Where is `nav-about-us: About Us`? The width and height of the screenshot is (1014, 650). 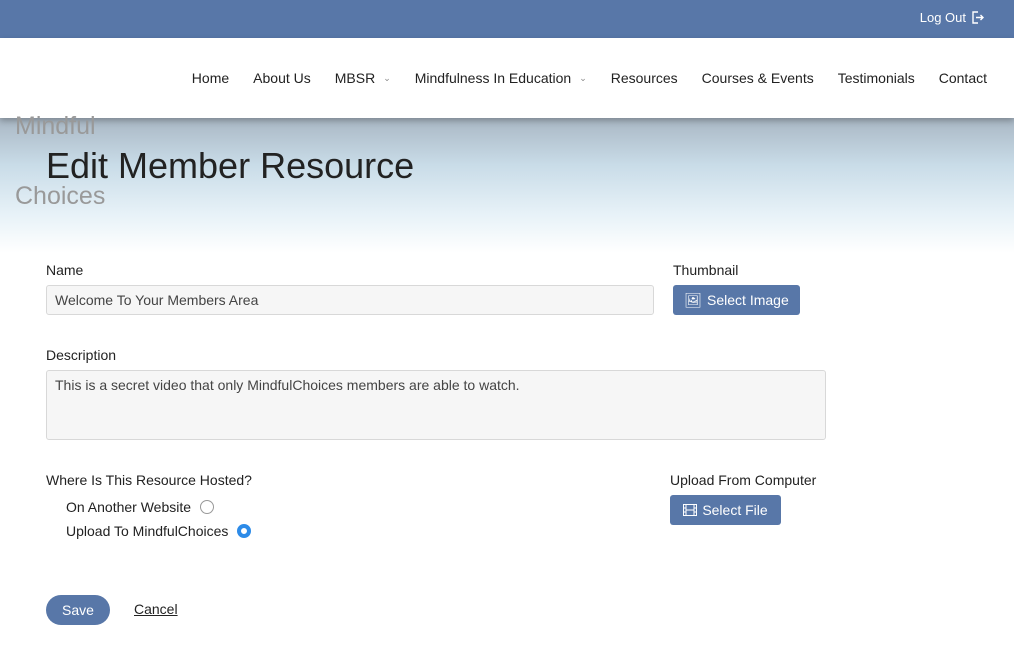 nav-about-us: About Us is located at coordinates (282, 78).